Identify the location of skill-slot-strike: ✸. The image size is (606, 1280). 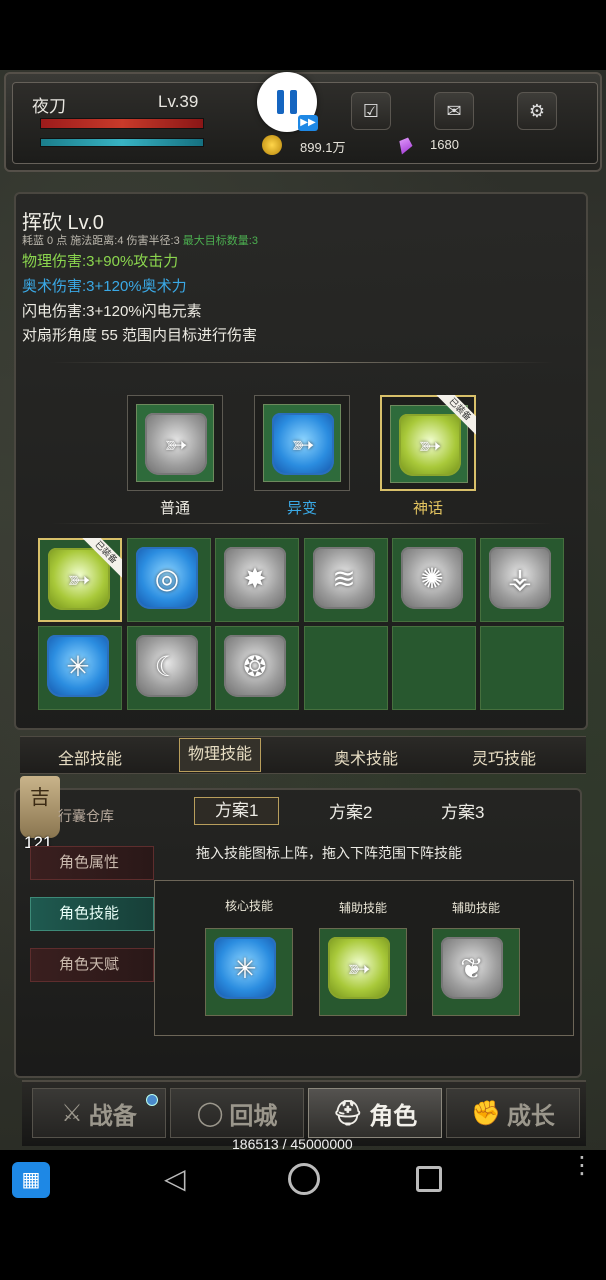
(257, 580).